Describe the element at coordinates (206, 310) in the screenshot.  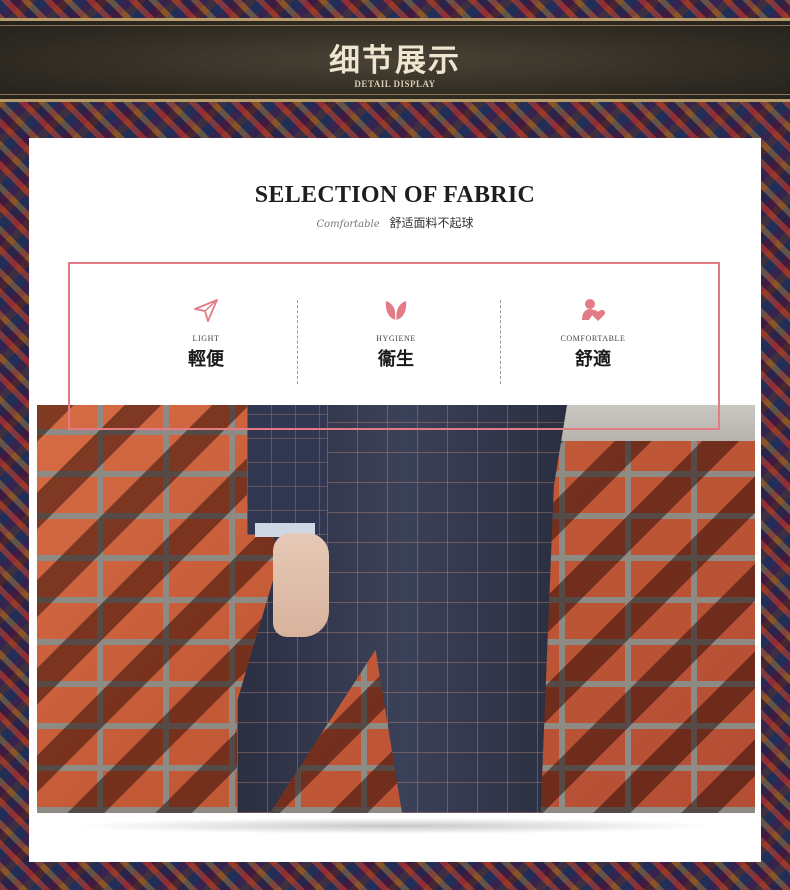
I see `paper-plane-icon` at that location.